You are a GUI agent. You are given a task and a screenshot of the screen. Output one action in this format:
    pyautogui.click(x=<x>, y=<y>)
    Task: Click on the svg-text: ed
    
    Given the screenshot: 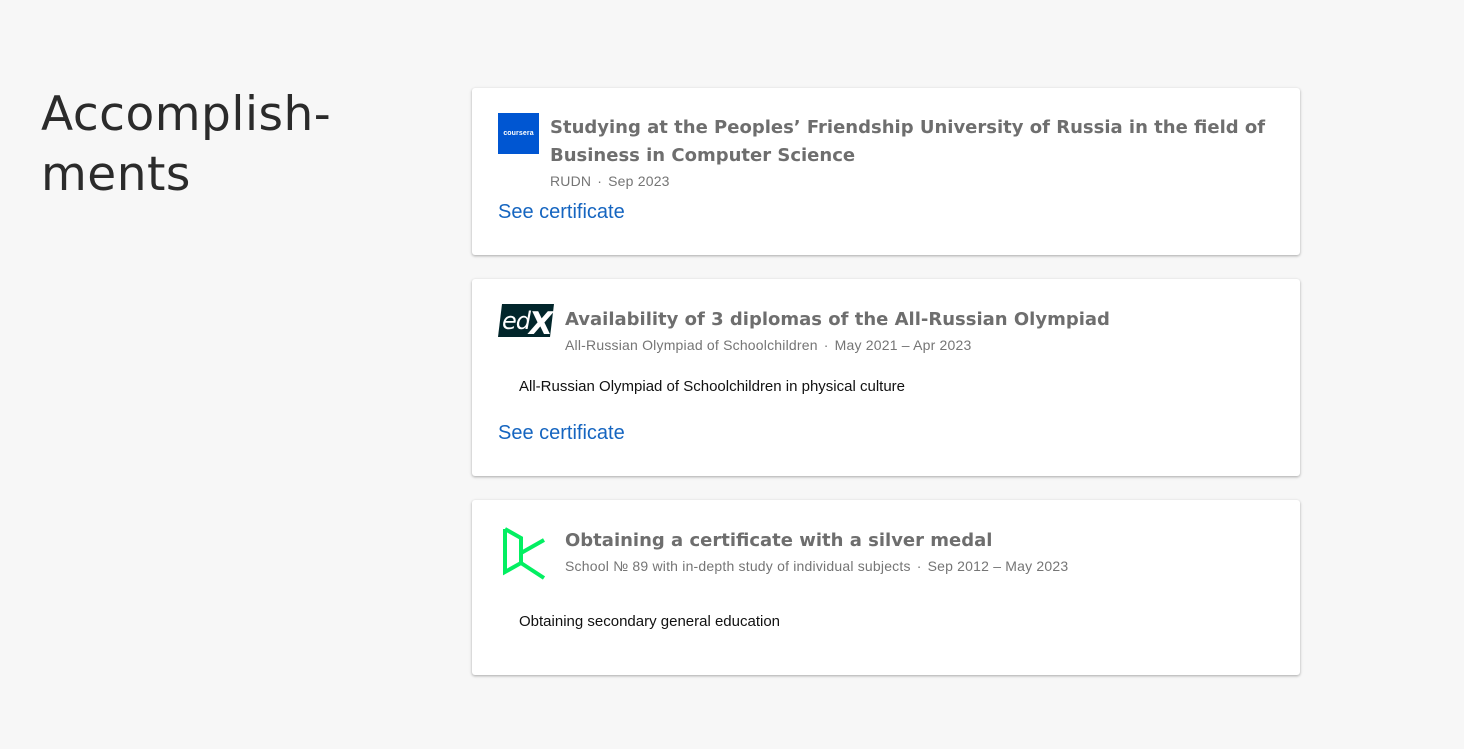 What is the action you would take?
    pyautogui.click(x=517, y=321)
    